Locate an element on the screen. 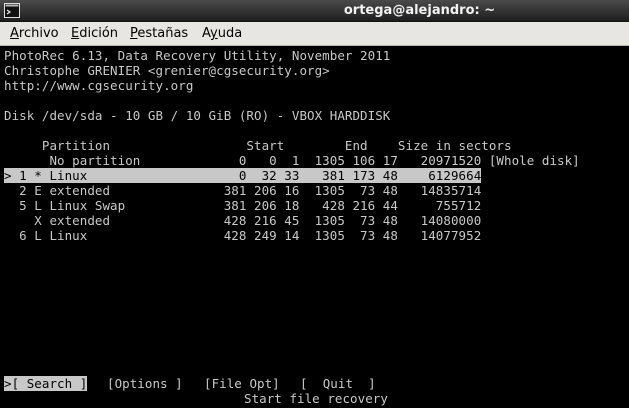 Image resolution: width=629 pixels, height=408 pixels. partition-table-header: Partition Start End Size in sectors is located at coordinates (258, 145).